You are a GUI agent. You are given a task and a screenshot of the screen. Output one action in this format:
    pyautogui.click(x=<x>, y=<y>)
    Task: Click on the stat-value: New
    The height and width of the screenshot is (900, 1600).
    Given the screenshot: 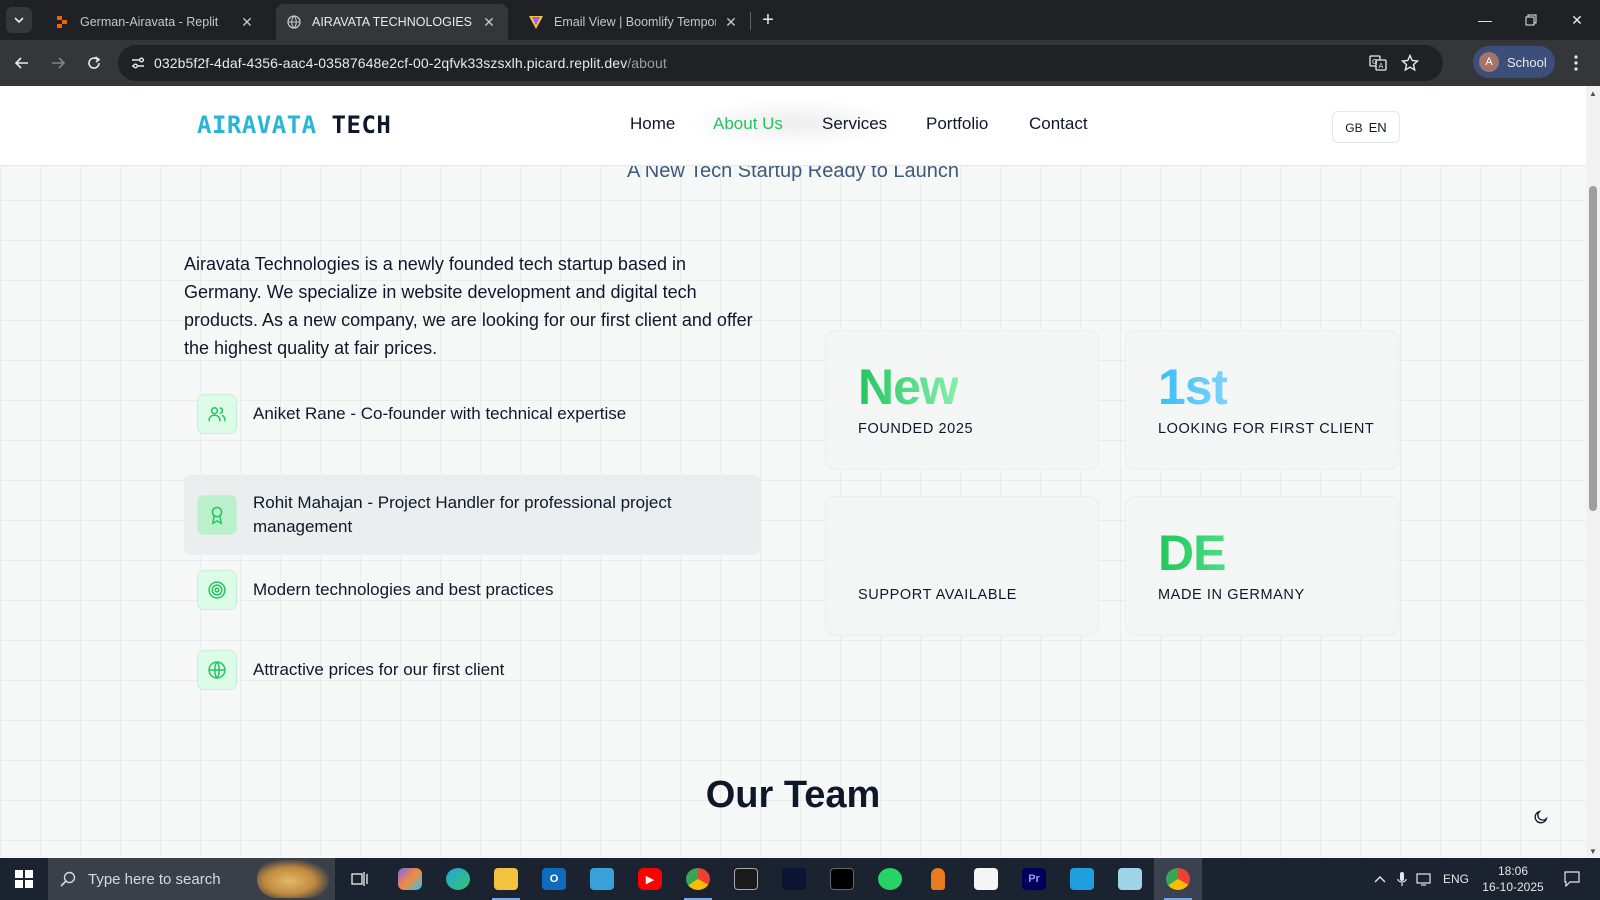 What is the action you would take?
    pyautogui.click(x=908, y=387)
    